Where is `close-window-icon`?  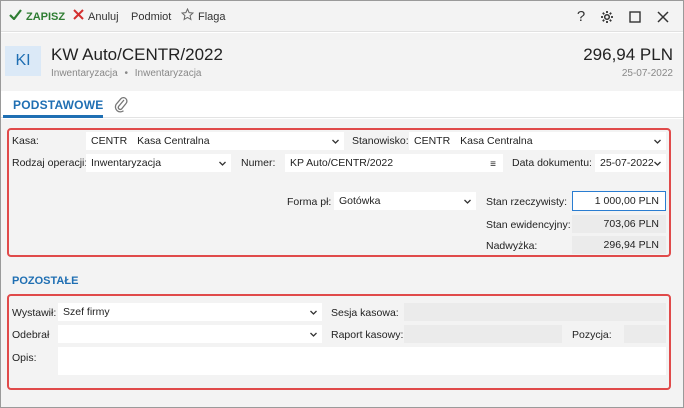
close-window-icon is located at coordinates (663, 17).